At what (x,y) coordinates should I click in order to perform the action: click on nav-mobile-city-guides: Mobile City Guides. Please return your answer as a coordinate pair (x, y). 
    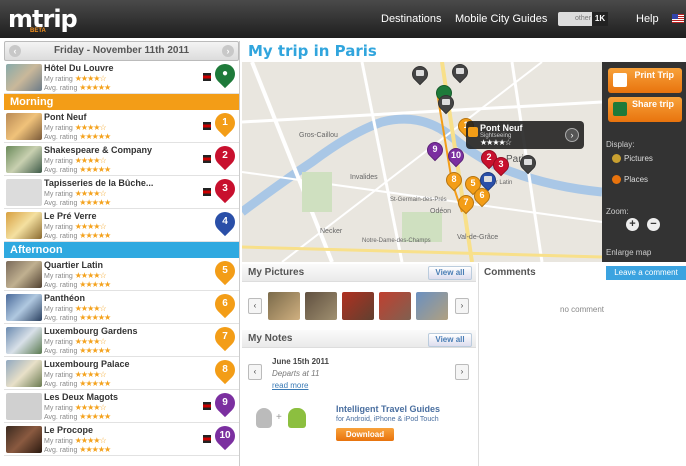
    Looking at the image, I should click on (501, 19).